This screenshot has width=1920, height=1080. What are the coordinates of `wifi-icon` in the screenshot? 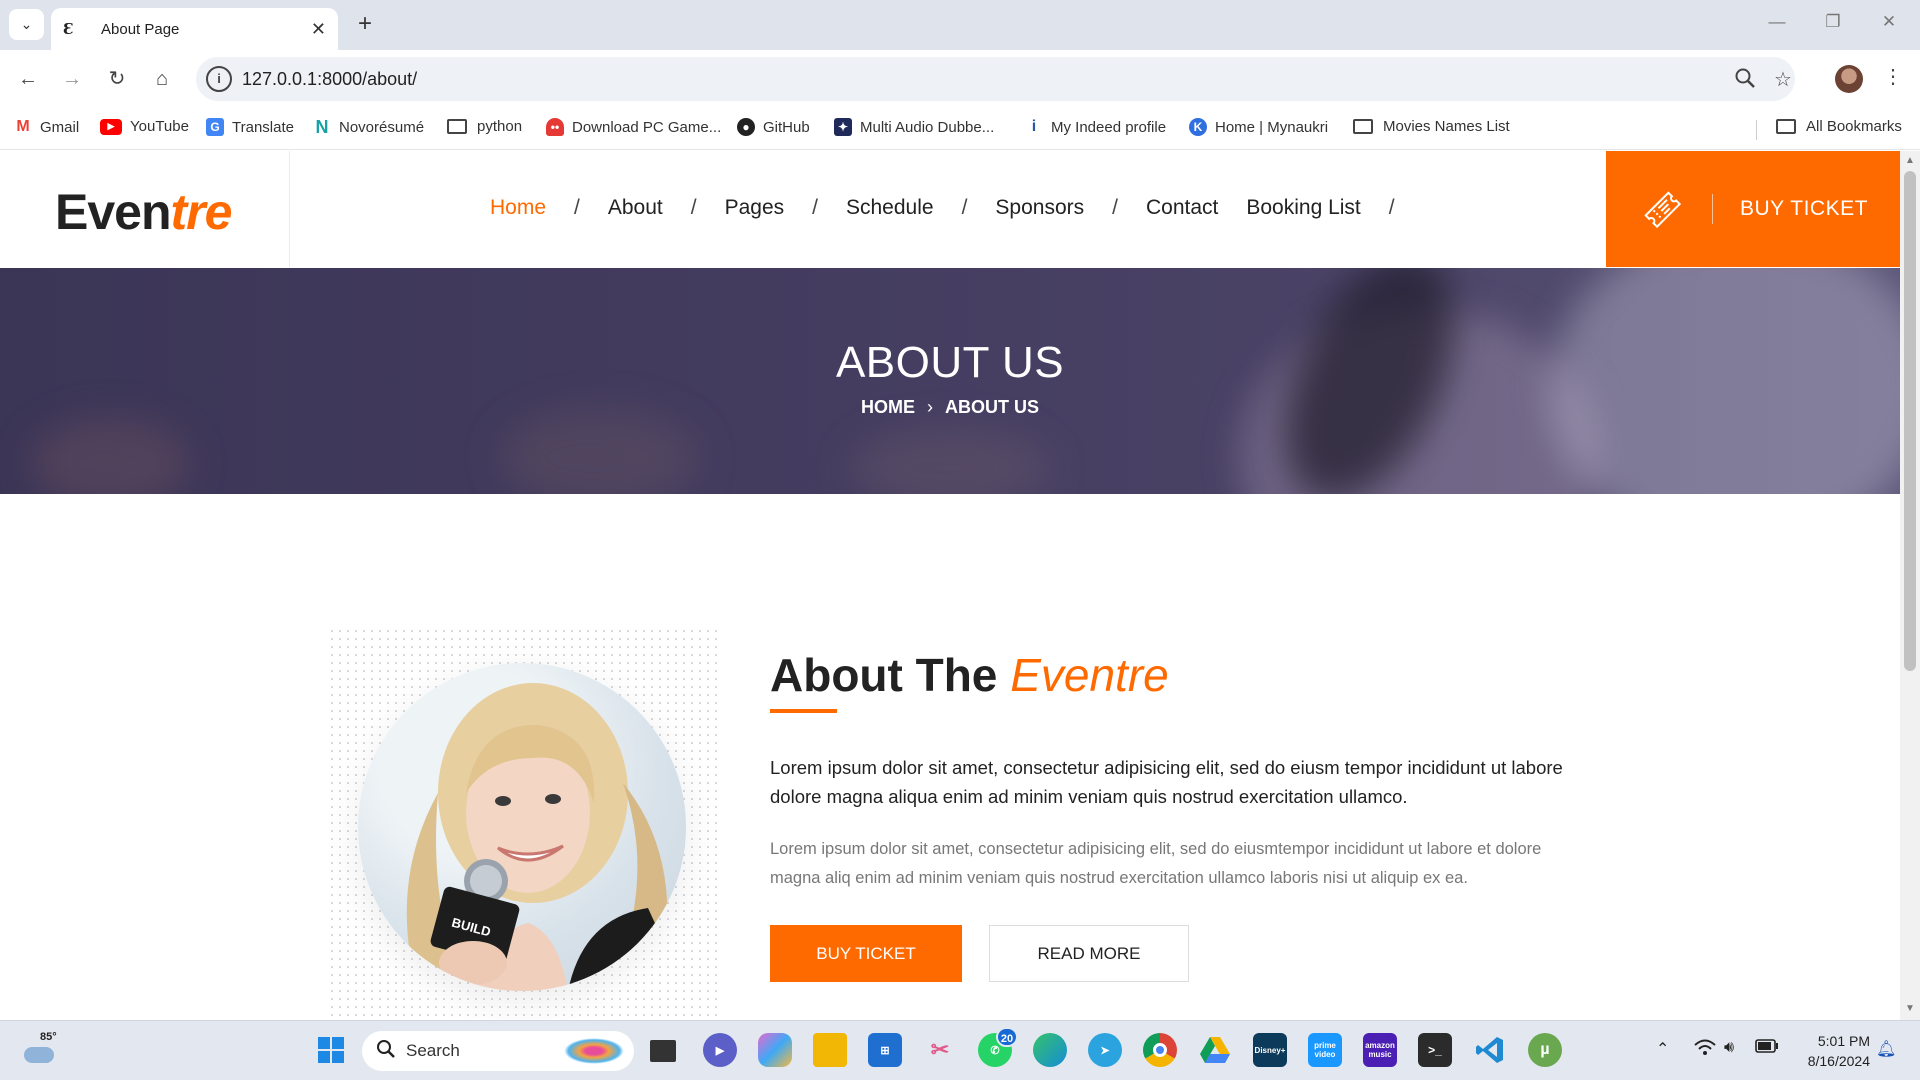 It's located at (1705, 1050).